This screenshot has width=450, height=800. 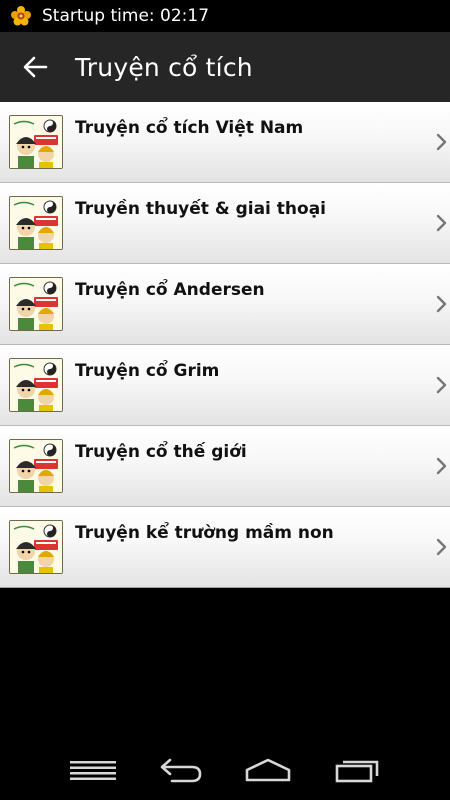 What do you see at coordinates (170, 290) in the screenshot?
I see `list-item-label: Truyện cổ Andersen` at bounding box center [170, 290].